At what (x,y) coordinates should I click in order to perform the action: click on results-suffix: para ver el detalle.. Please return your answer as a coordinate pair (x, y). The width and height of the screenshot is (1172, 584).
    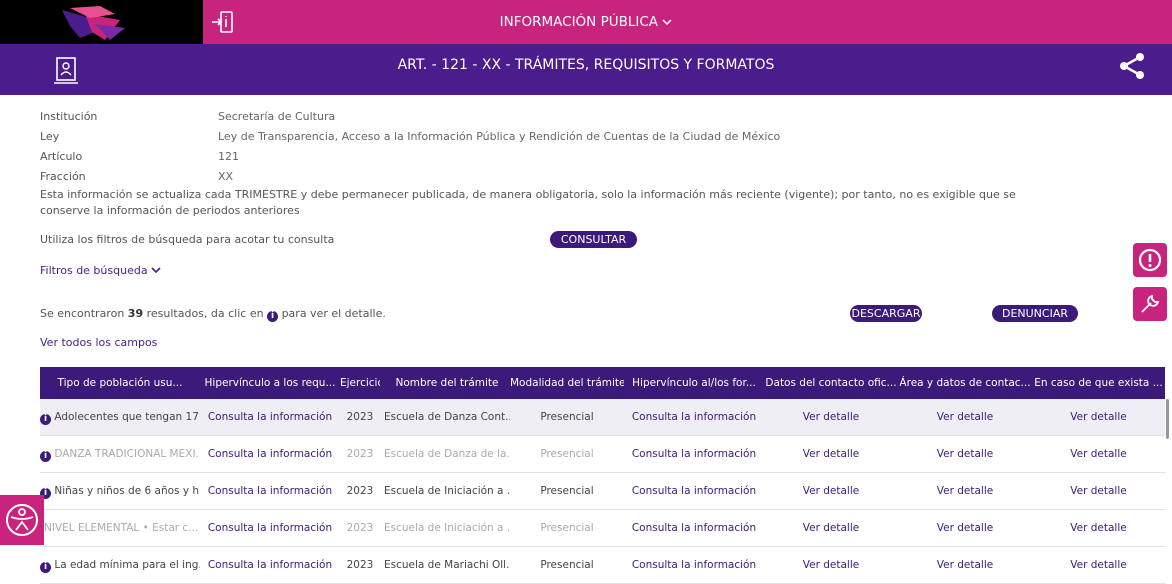
    Looking at the image, I should click on (333, 313).